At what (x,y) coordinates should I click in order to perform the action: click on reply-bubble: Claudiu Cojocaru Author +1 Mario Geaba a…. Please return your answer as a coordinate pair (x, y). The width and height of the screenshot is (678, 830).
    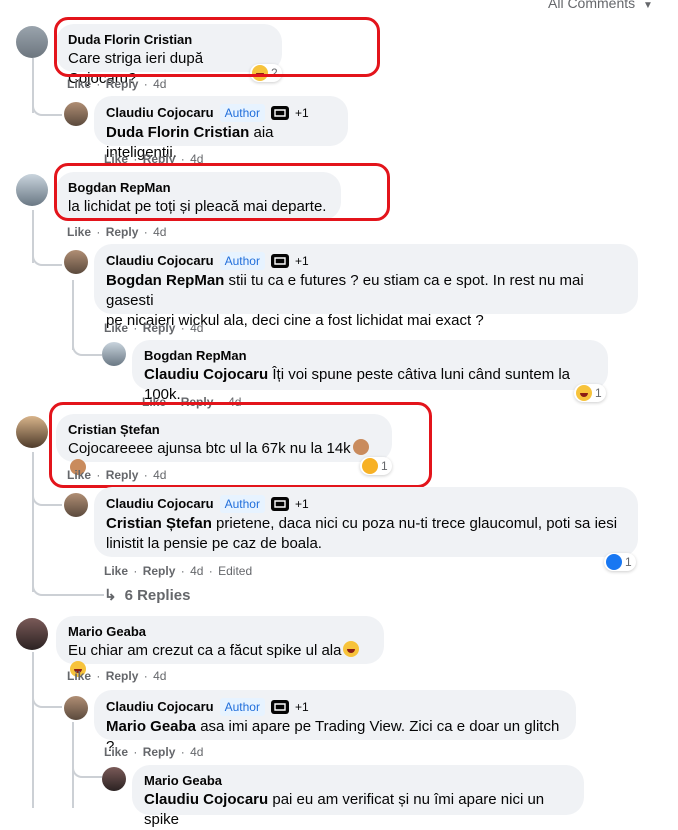
    Looking at the image, I should click on (335, 722).